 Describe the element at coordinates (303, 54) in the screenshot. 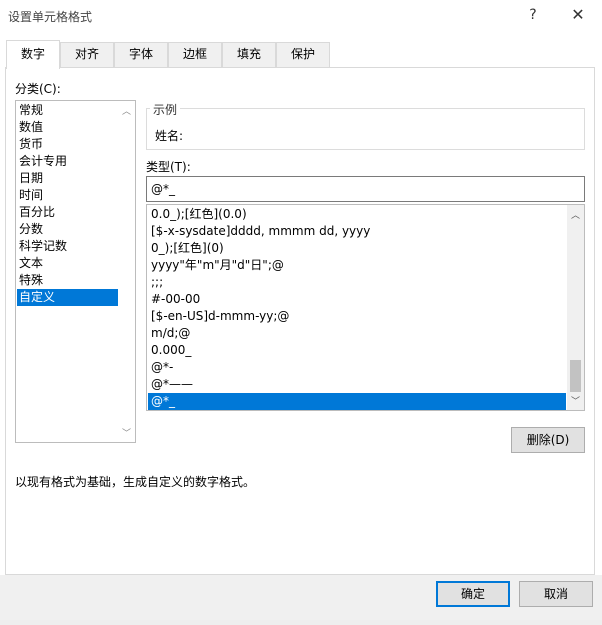

I see `tab-protection: 保护` at that location.